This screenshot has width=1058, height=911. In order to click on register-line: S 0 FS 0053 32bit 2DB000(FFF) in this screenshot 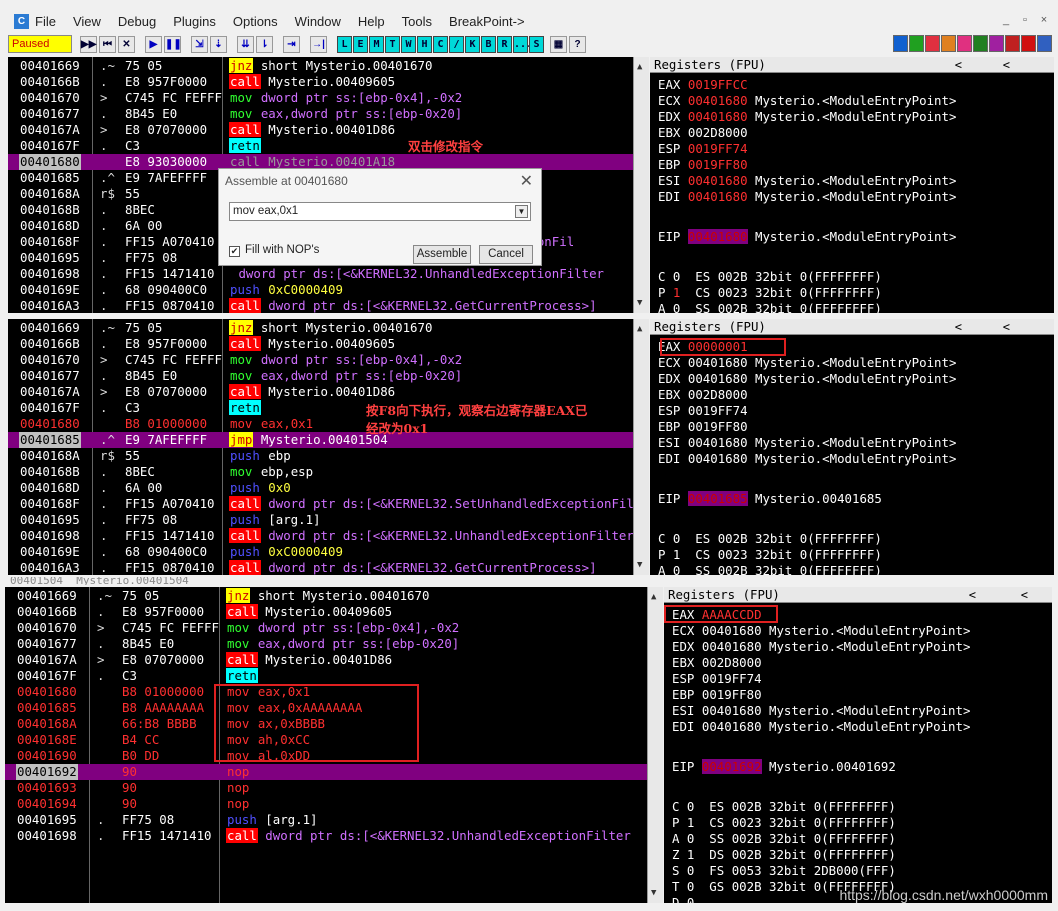, I will do `click(784, 871)`.